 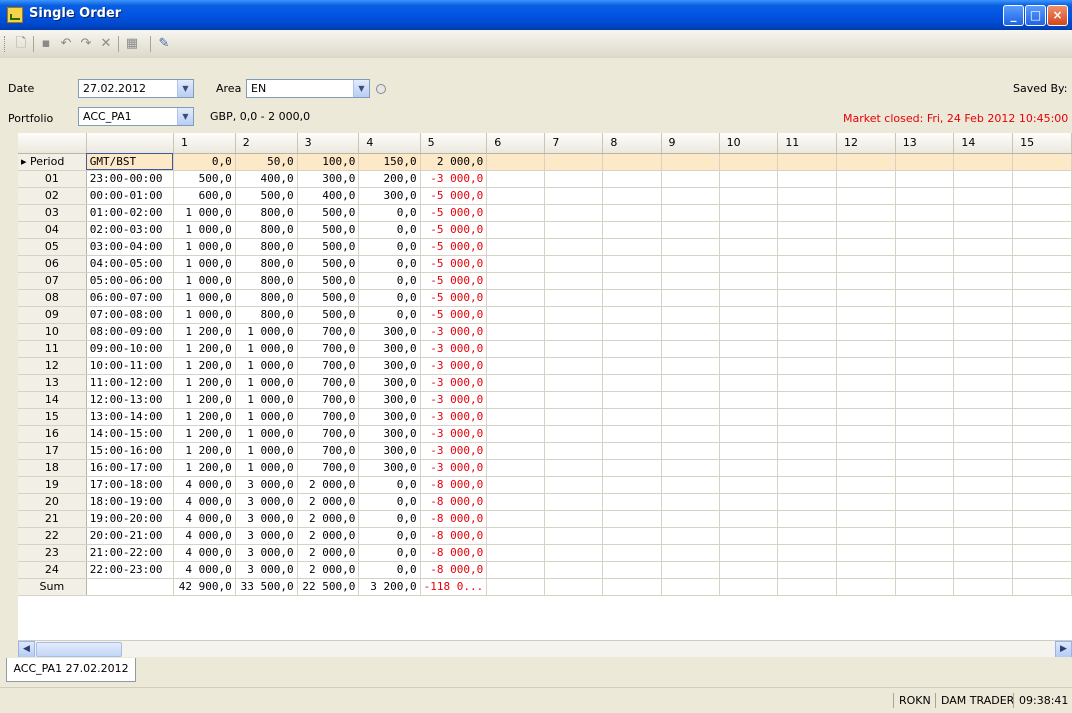 What do you see at coordinates (52, 179) in the screenshot?
I see `row-header: 01` at bounding box center [52, 179].